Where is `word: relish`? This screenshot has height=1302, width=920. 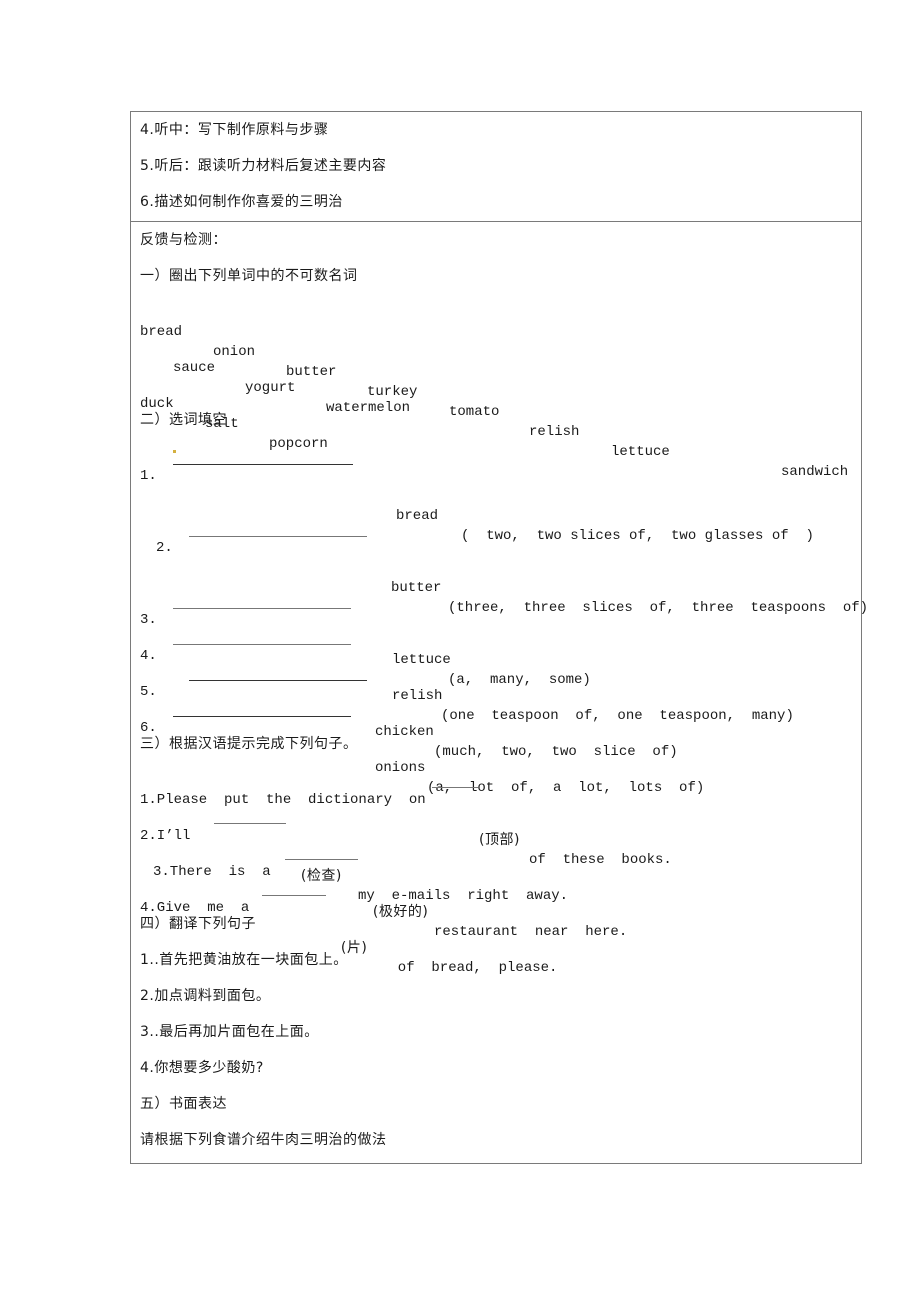
word: relish is located at coordinates (554, 432).